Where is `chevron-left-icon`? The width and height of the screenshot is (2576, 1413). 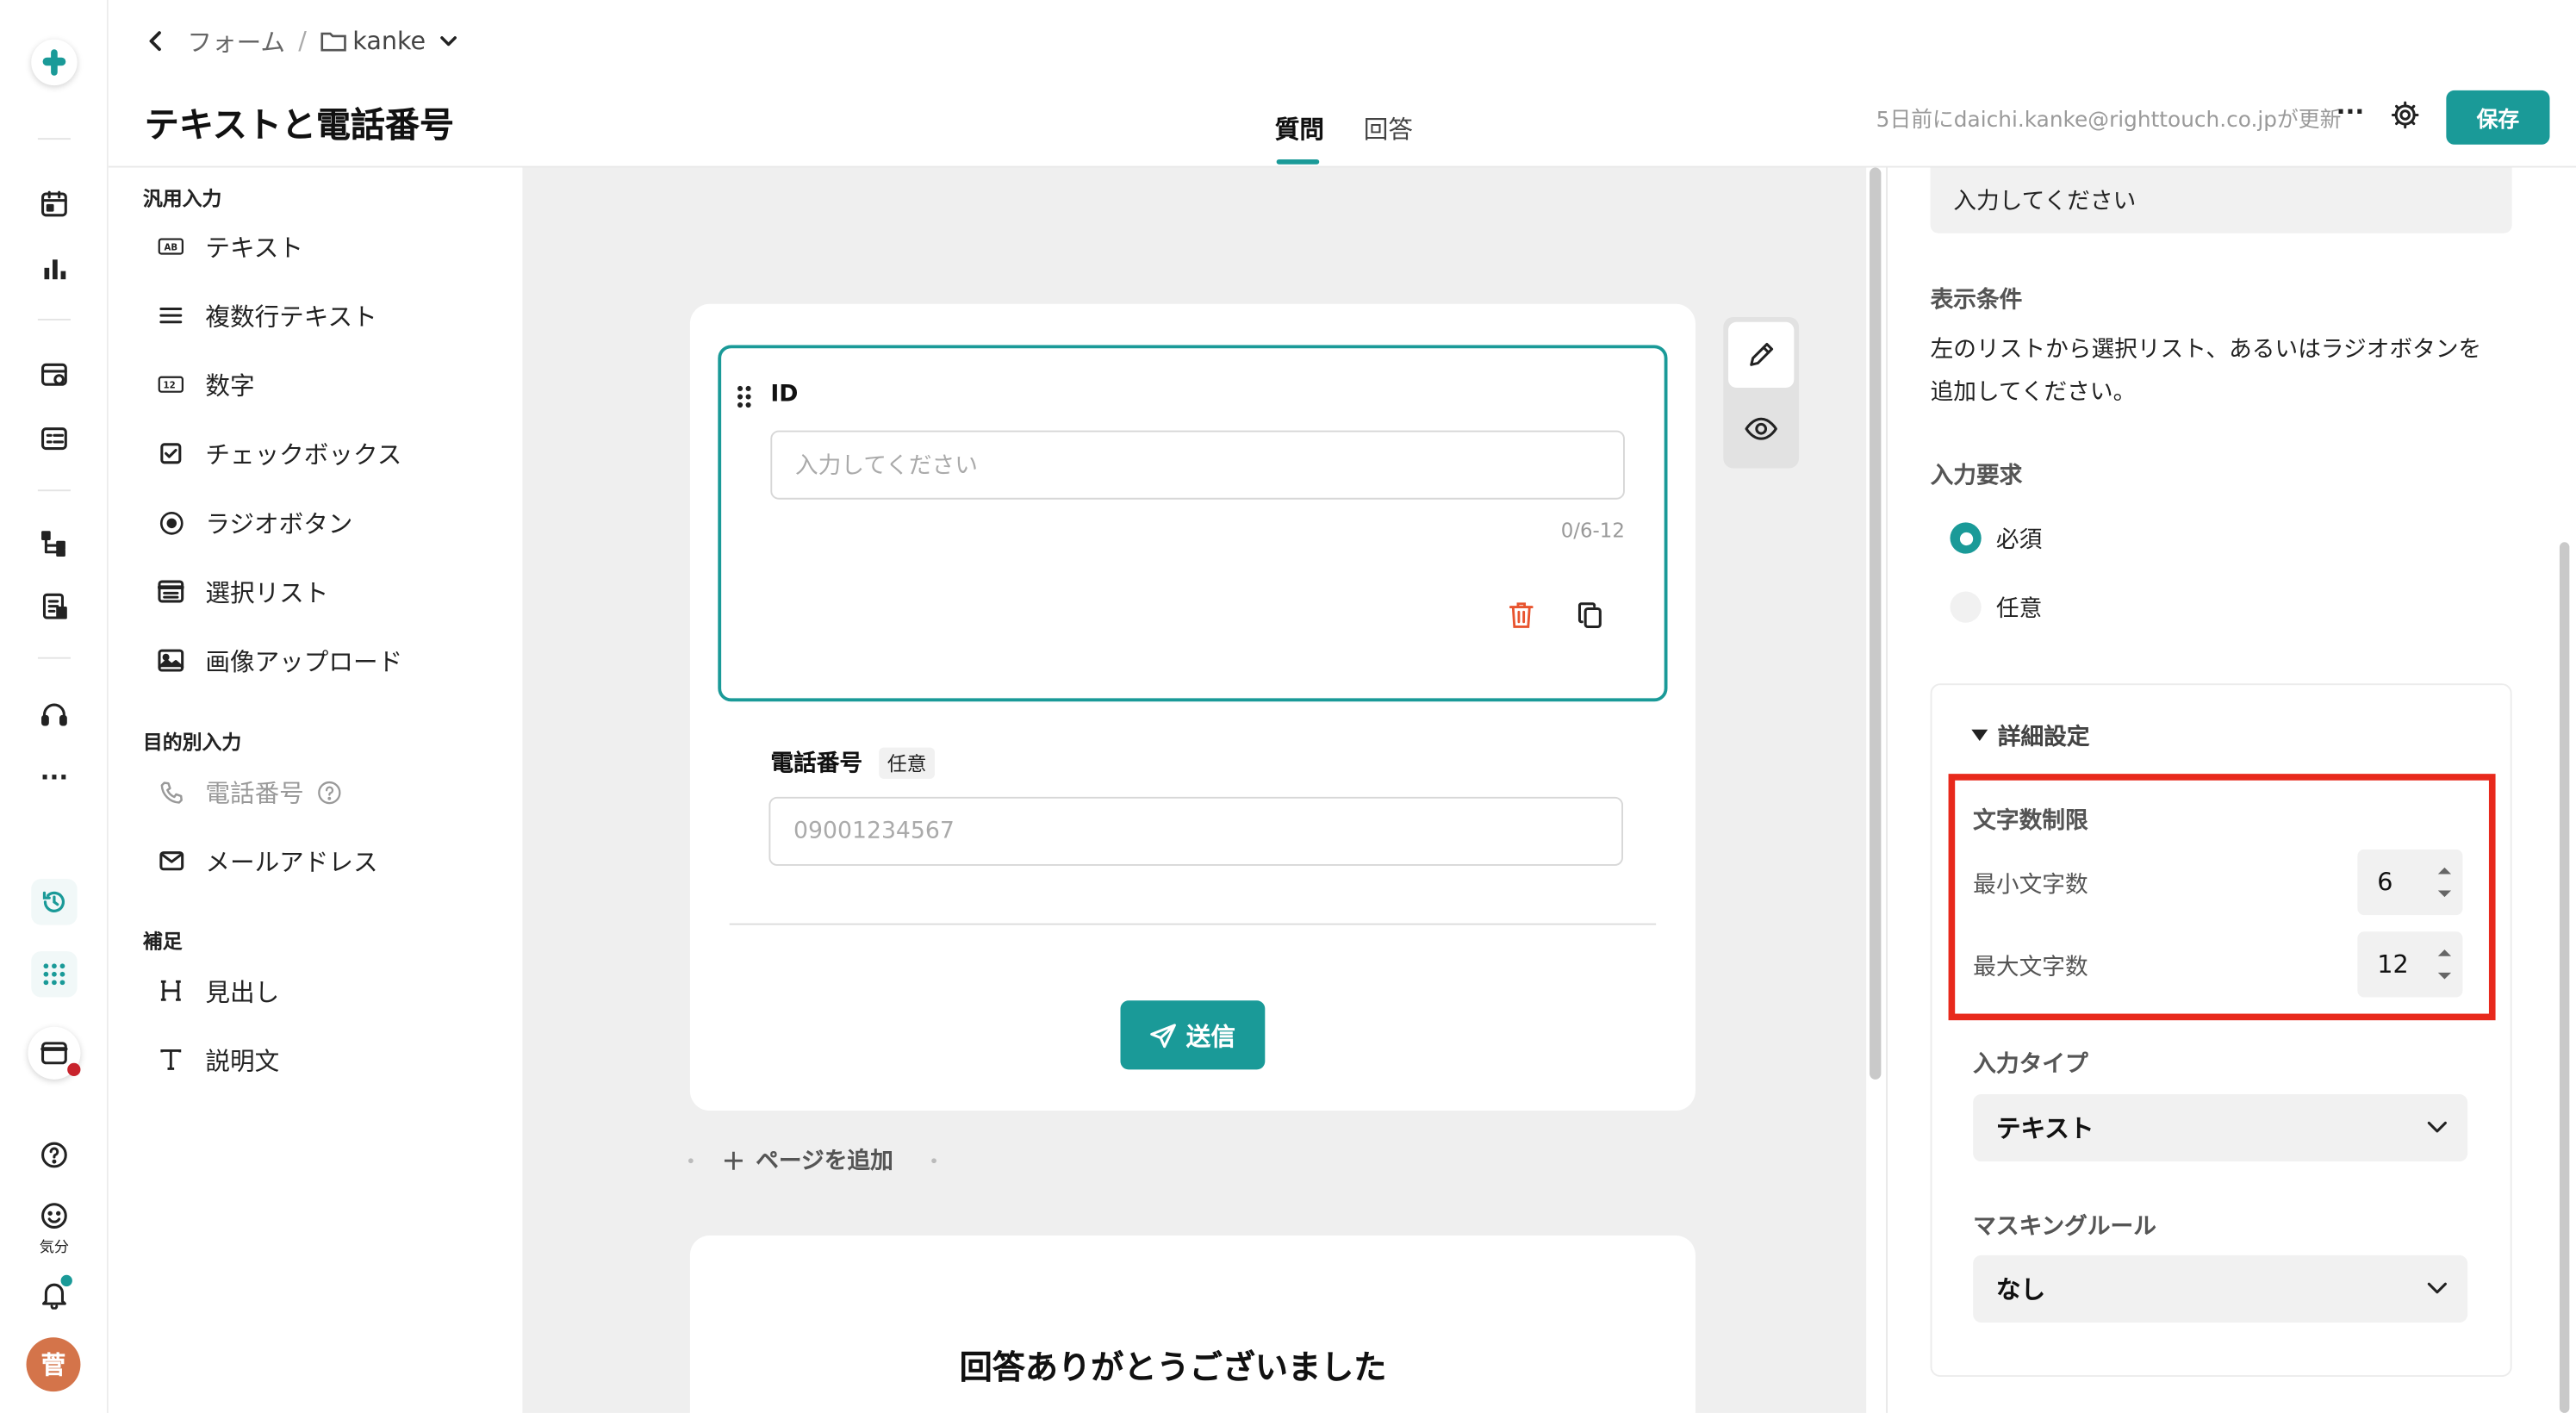 chevron-left-icon is located at coordinates (157, 41).